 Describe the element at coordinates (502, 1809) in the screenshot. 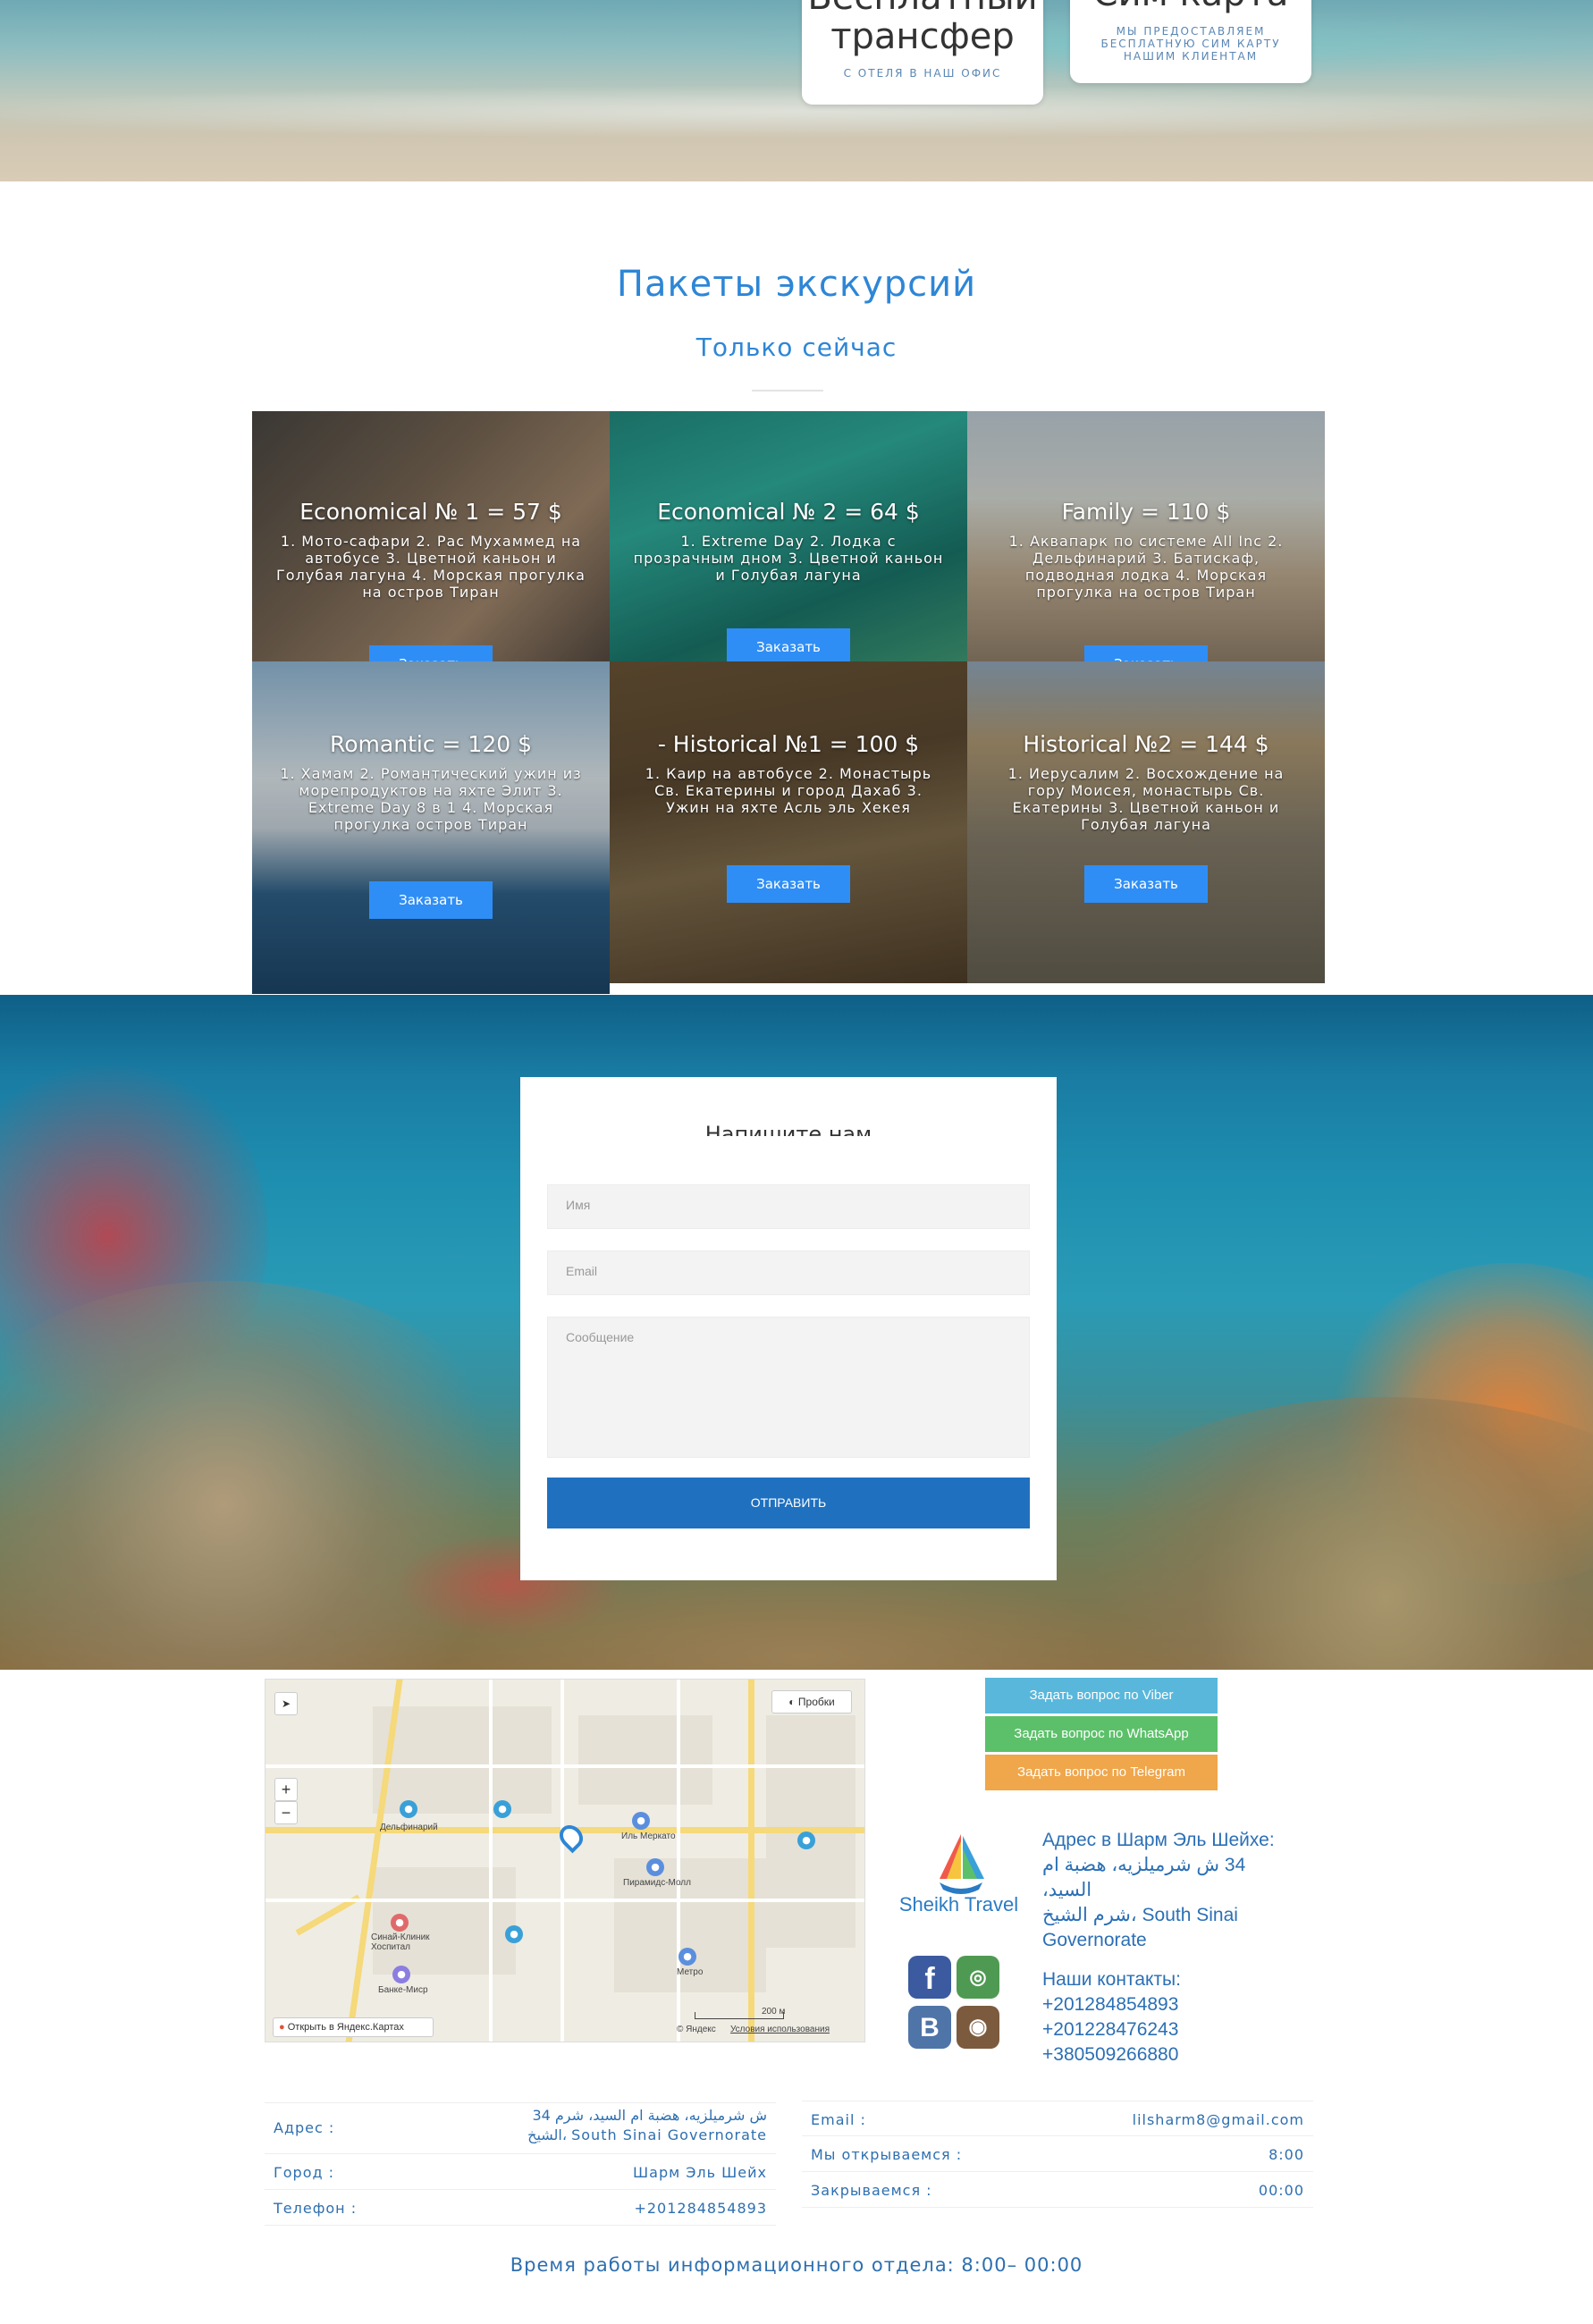

I see `beach-poi-icon: ●` at that location.